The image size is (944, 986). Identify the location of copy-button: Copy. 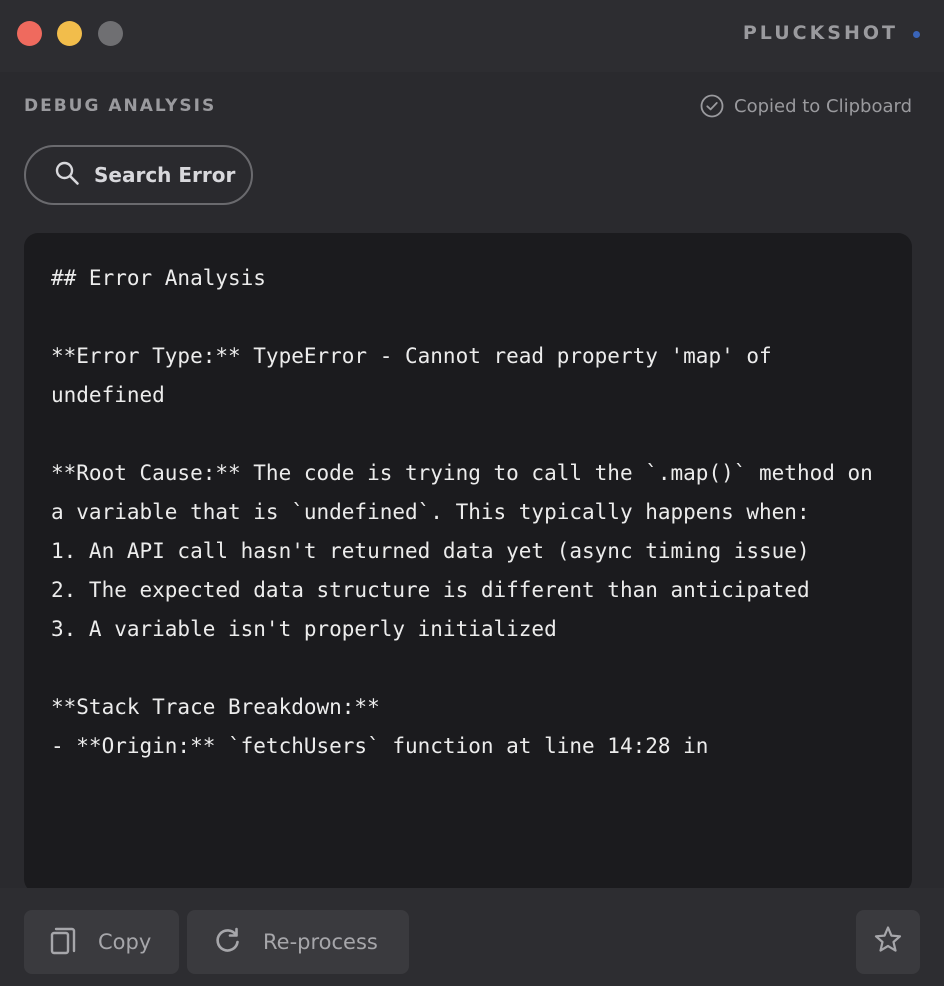
(101, 942).